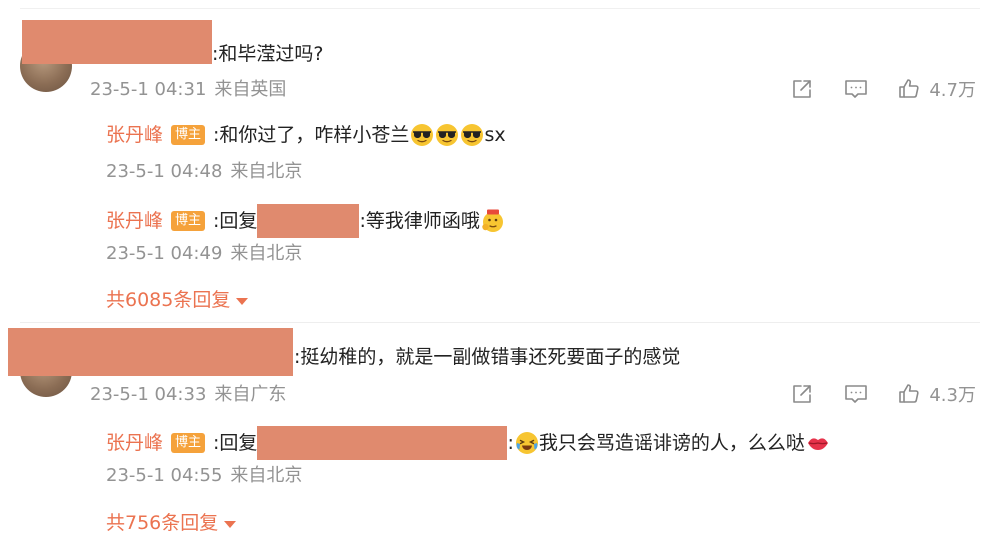 The image size is (1000, 538). What do you see at coordinates (952, 90) in the screenshot?
I see `like-count: 4.7万` at bounding box center [952, 90].